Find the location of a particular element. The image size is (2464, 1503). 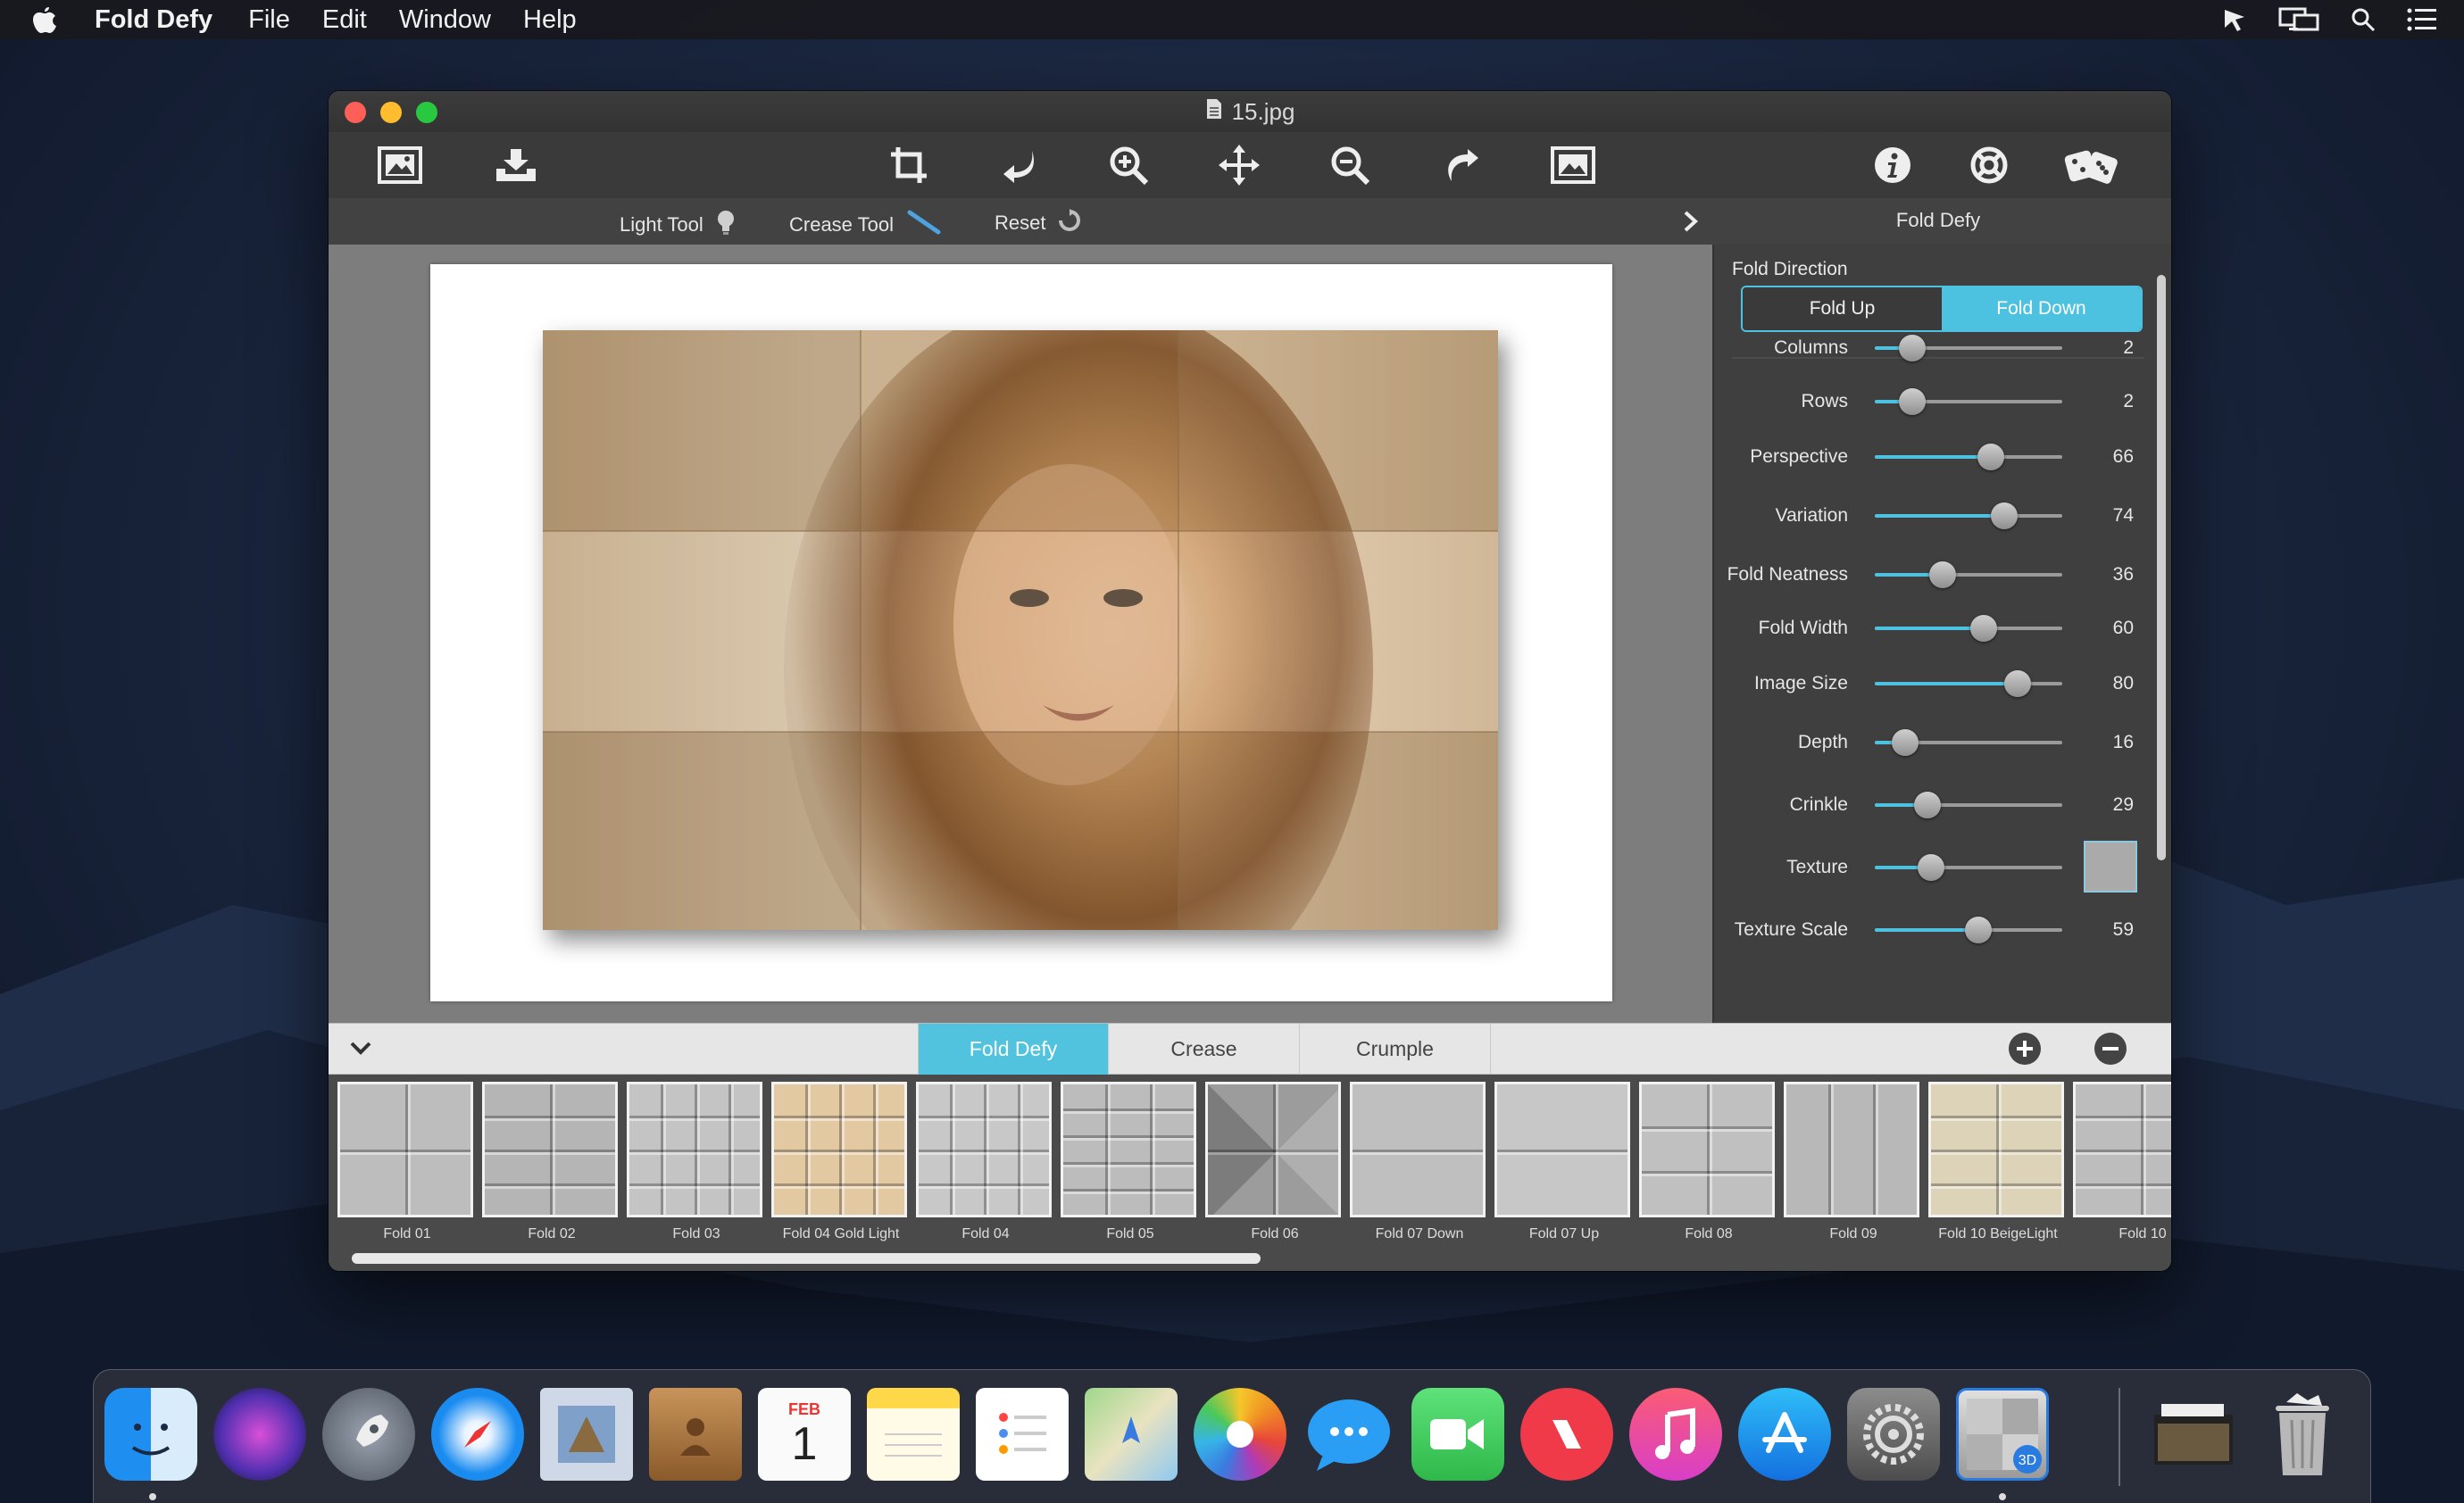

safari-compass-icon is located at coordinates (477, 1435).